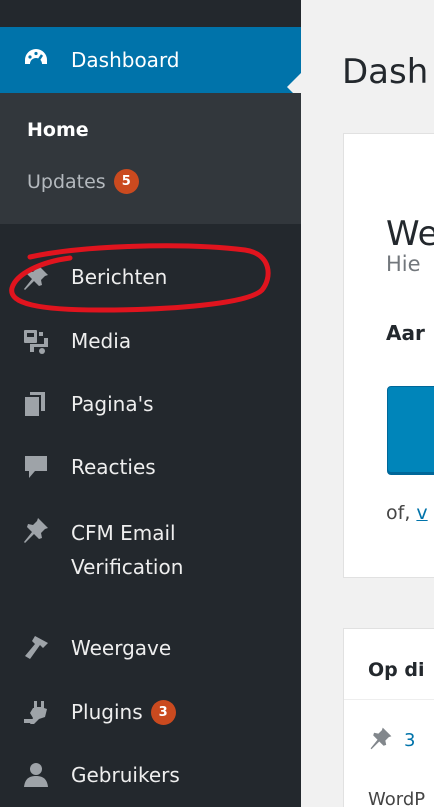 The height and width of the screenshot is (807, 434). I want to click on submenu-label-updates: Updates, so click(66, 181).